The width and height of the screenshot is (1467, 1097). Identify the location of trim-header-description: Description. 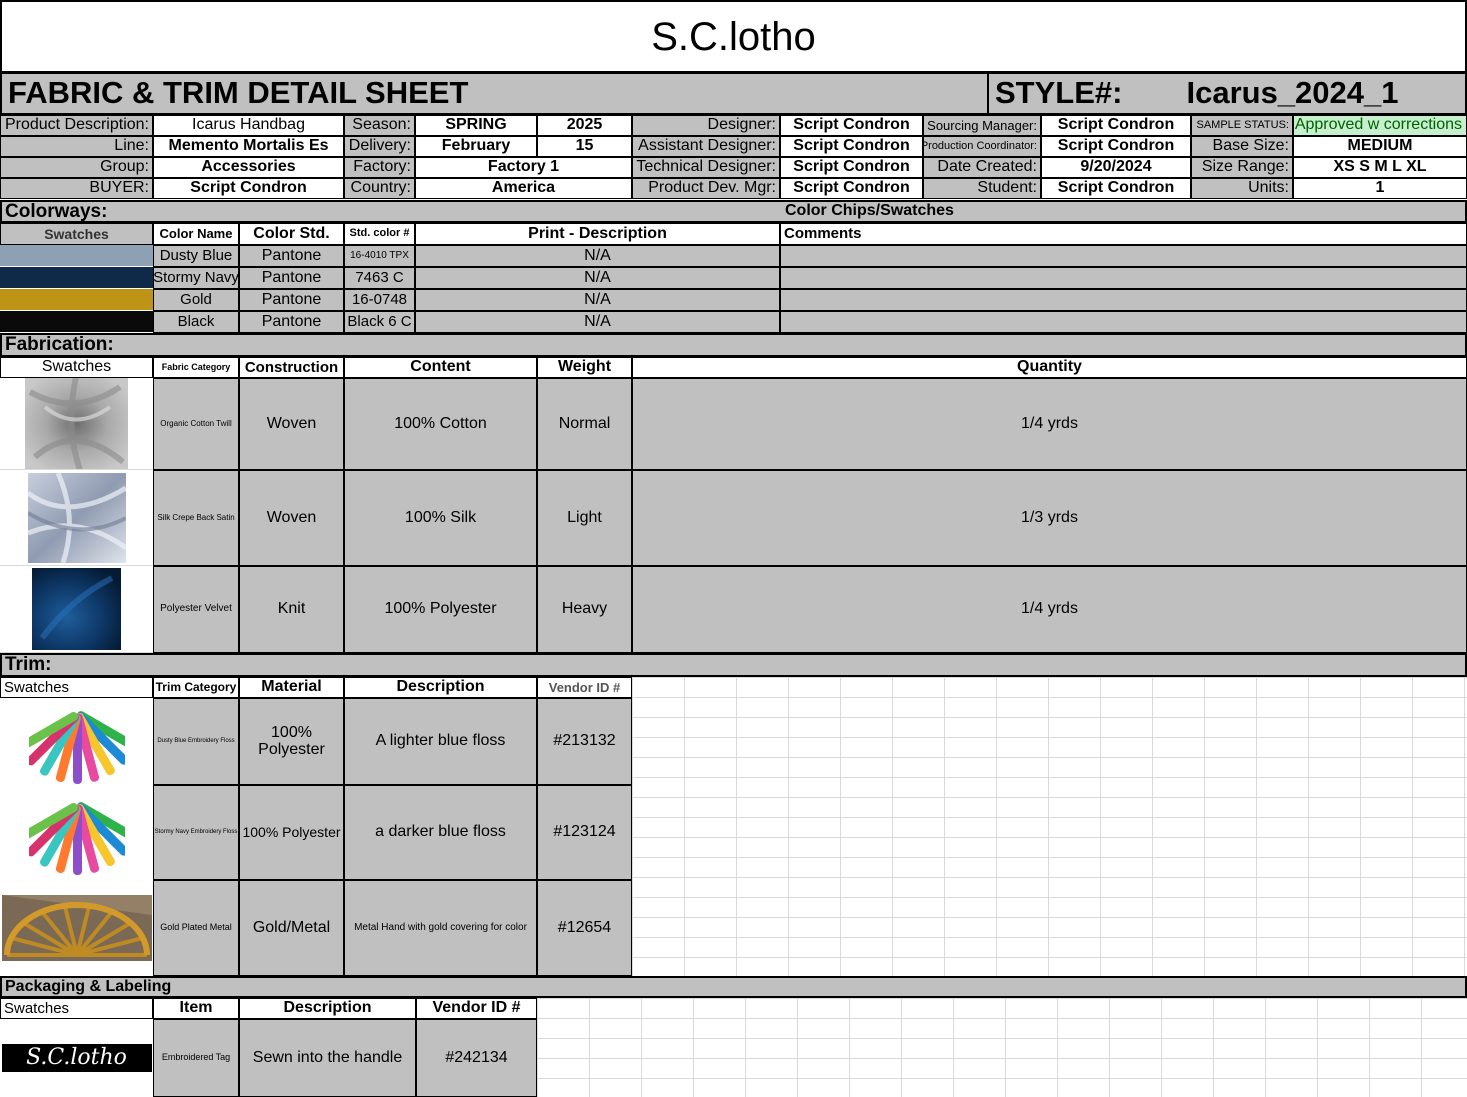
(440, 687).